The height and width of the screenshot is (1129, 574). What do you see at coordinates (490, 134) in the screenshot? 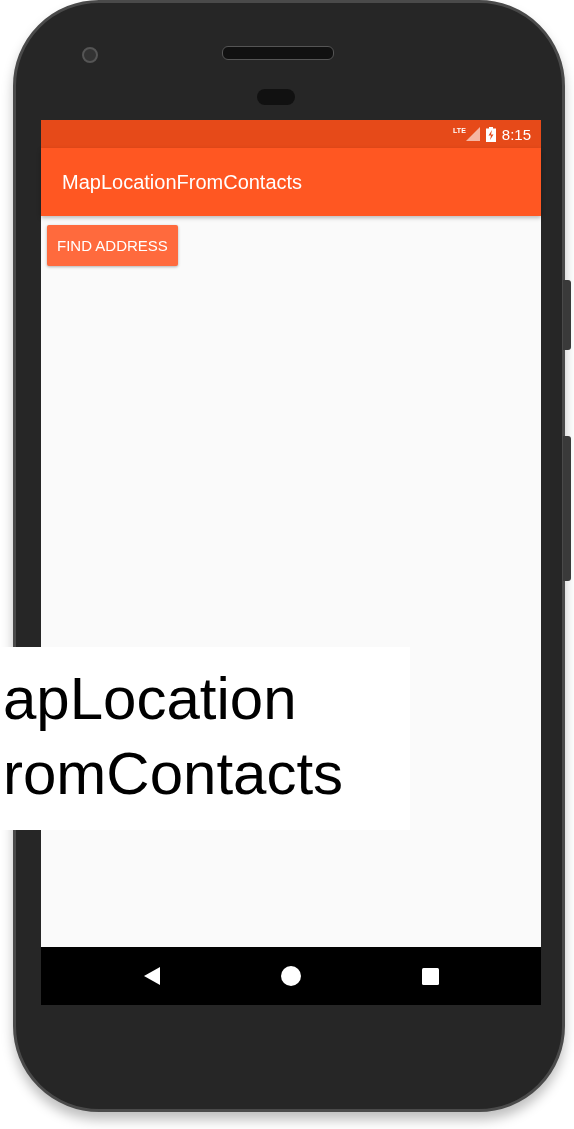
I see `battery-charging-icon` at bounding box center [490, 134].